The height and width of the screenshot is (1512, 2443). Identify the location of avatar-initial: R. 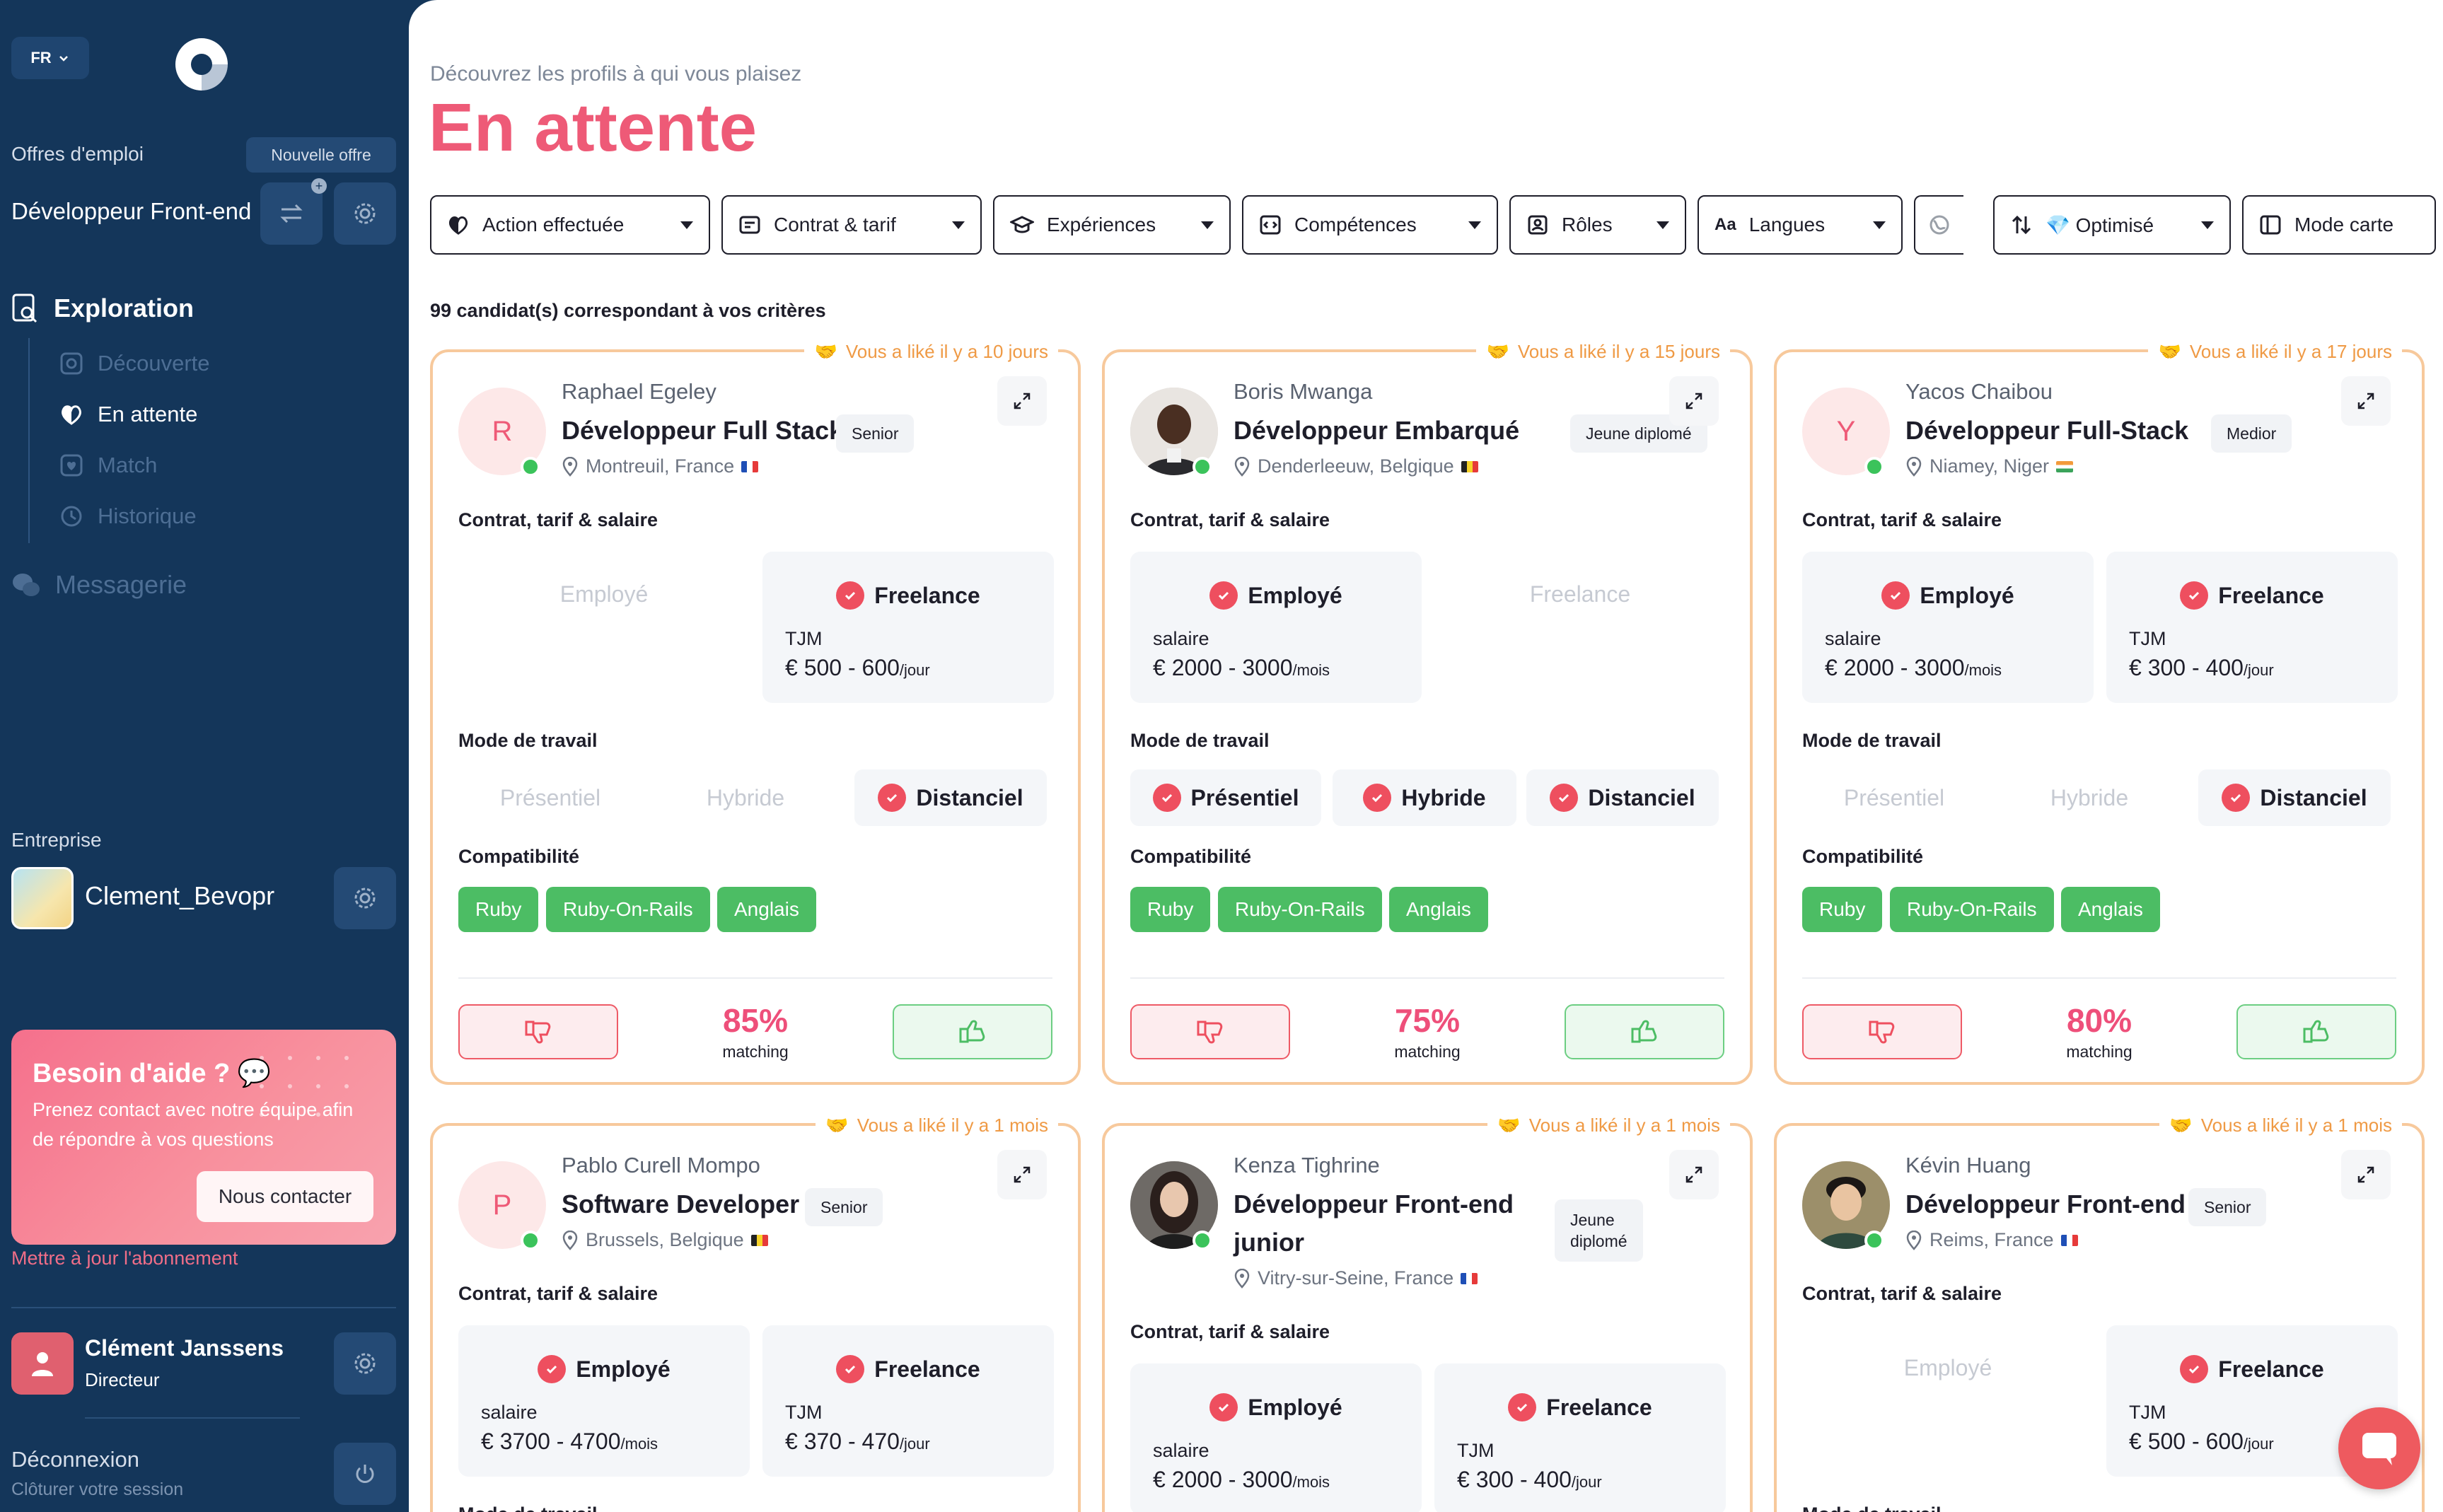
(502, 431).